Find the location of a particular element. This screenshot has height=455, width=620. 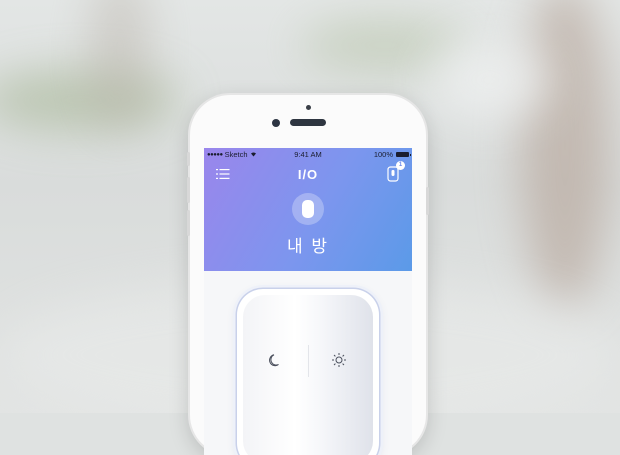

room-icon-button is located at coordinates (308, 209).